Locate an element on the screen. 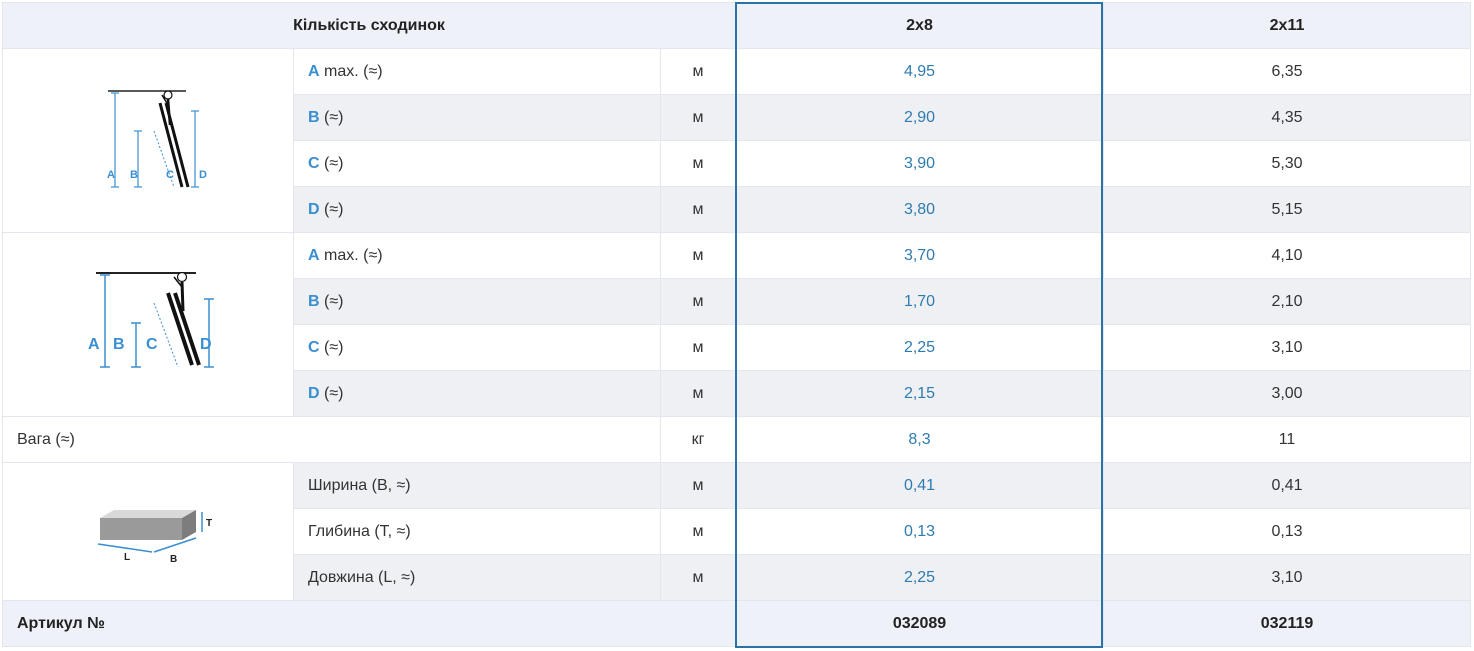 The width and height of the screenshot is (1474, 651). article-number-2x11: 032119 is located at coordinates (1287, 623).